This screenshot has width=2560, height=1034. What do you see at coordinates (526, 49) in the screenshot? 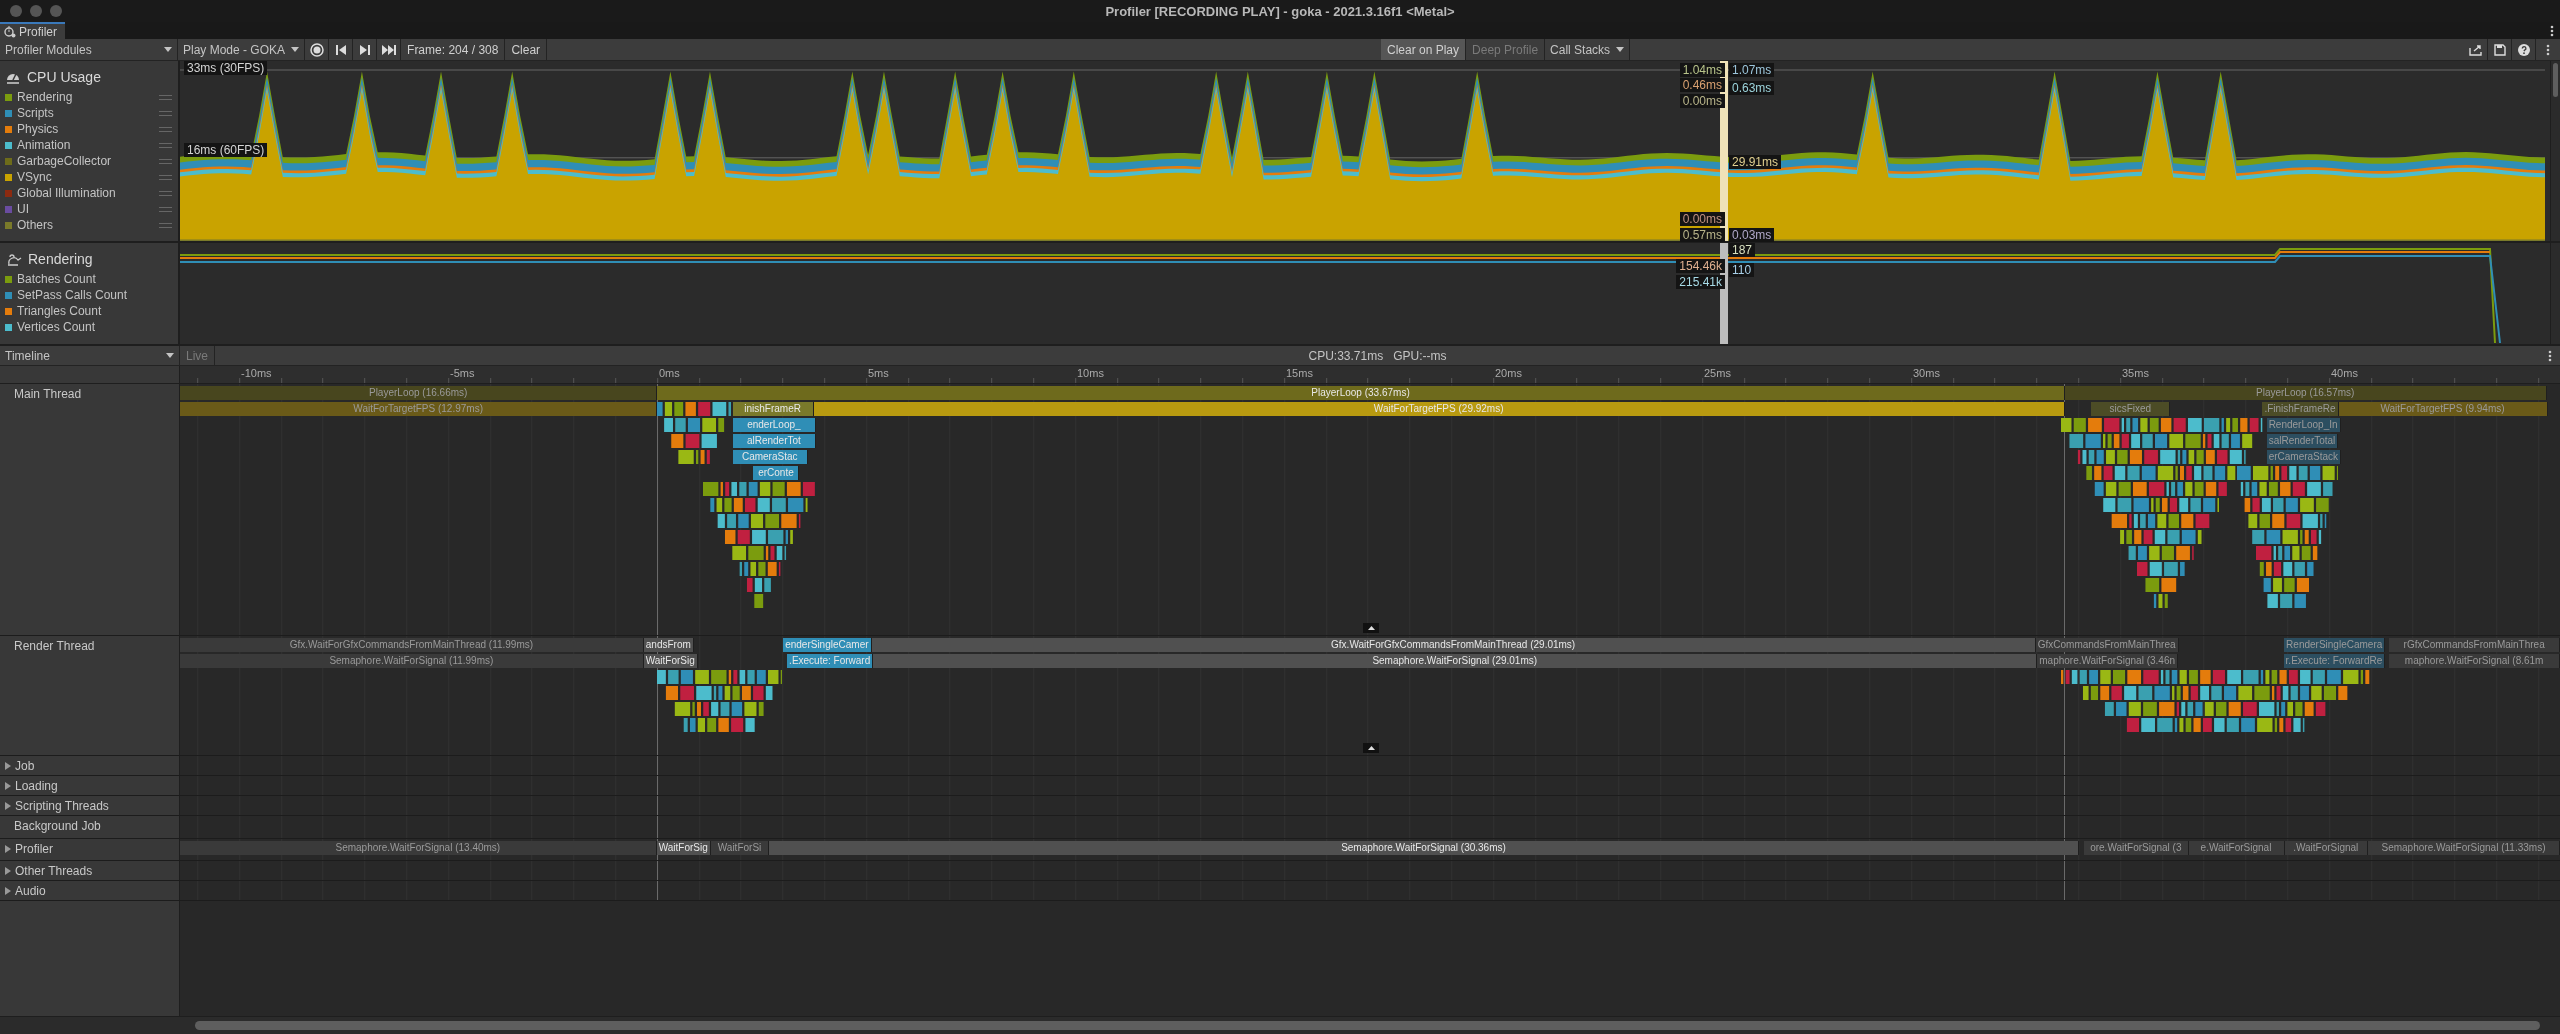
I see `clear-button: Clear` at bounding box center [526, 49].